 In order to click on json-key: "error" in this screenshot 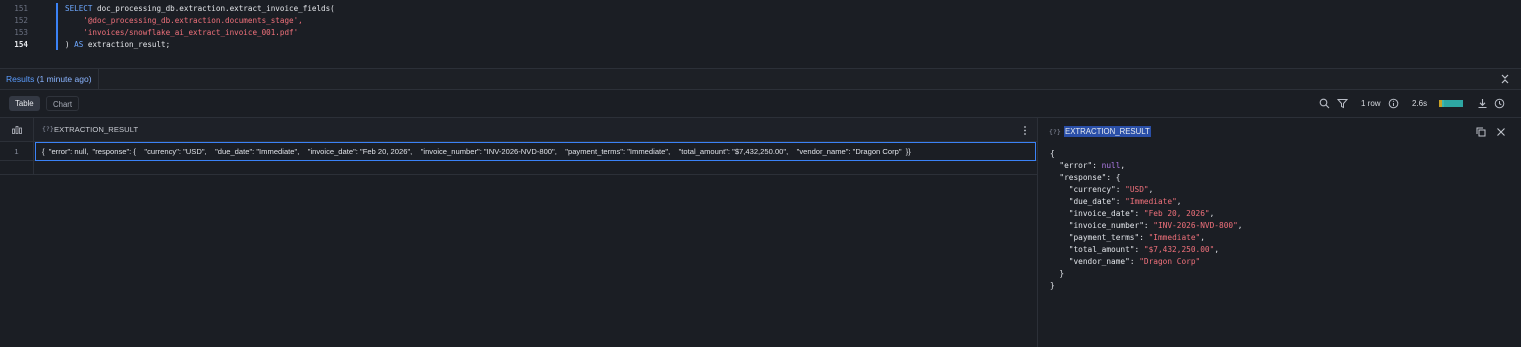, I will do `click(1076, 165)`.